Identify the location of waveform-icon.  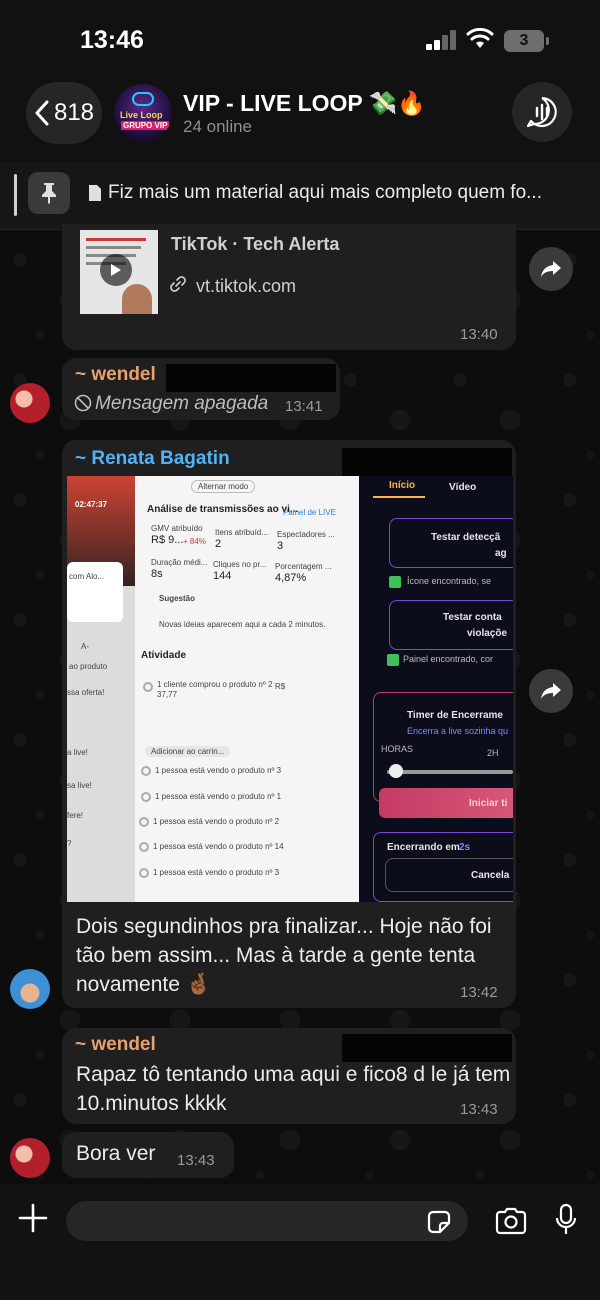
(541, 112).